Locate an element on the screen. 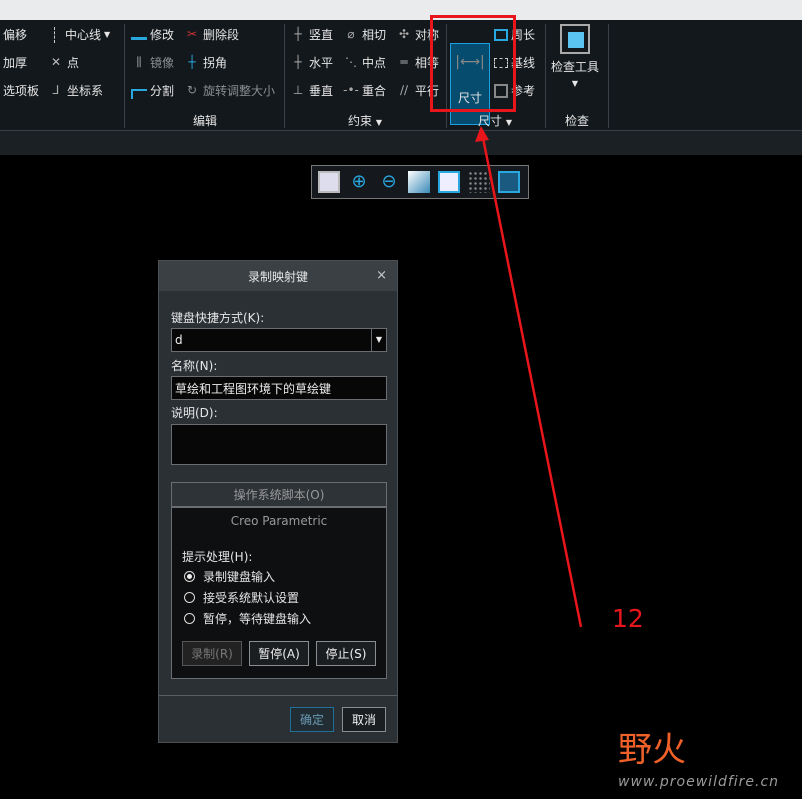 The image size is (802, 799). radio-label: 暂停，等待键盘输入 is located at coordinates (257, 619).